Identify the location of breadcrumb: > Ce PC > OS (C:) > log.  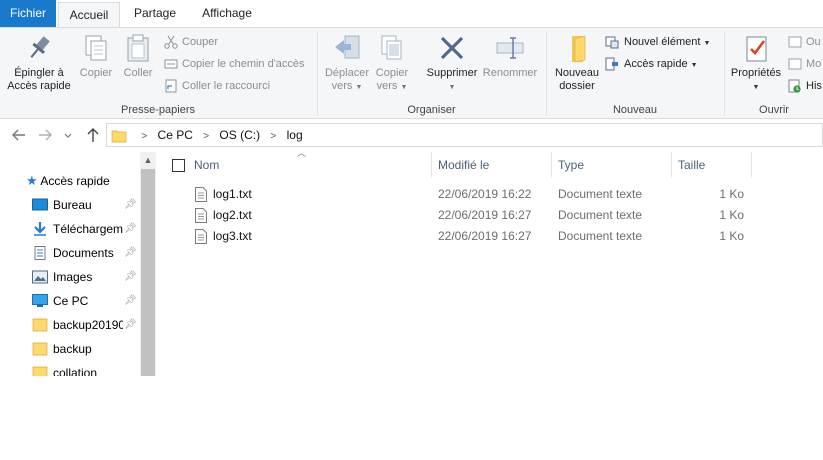
(207, 135).